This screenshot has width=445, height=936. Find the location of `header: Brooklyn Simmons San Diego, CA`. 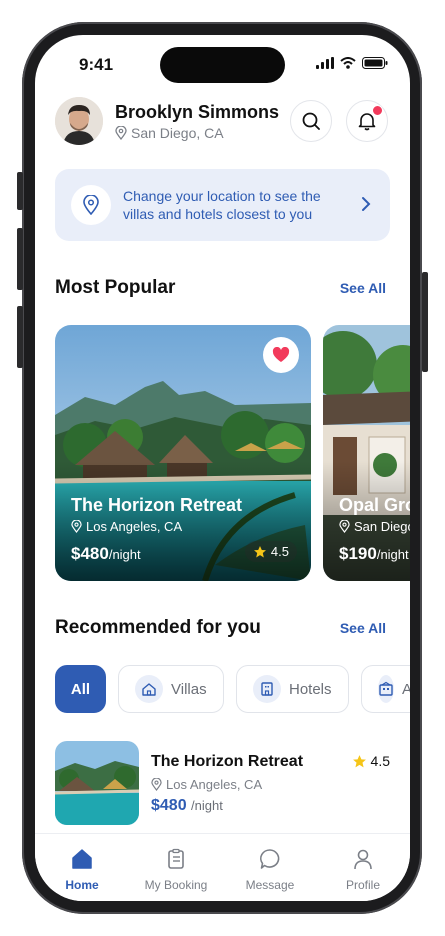

header: Brooklyn Simmons San Diego, CA is located at coordinates (222, 122).